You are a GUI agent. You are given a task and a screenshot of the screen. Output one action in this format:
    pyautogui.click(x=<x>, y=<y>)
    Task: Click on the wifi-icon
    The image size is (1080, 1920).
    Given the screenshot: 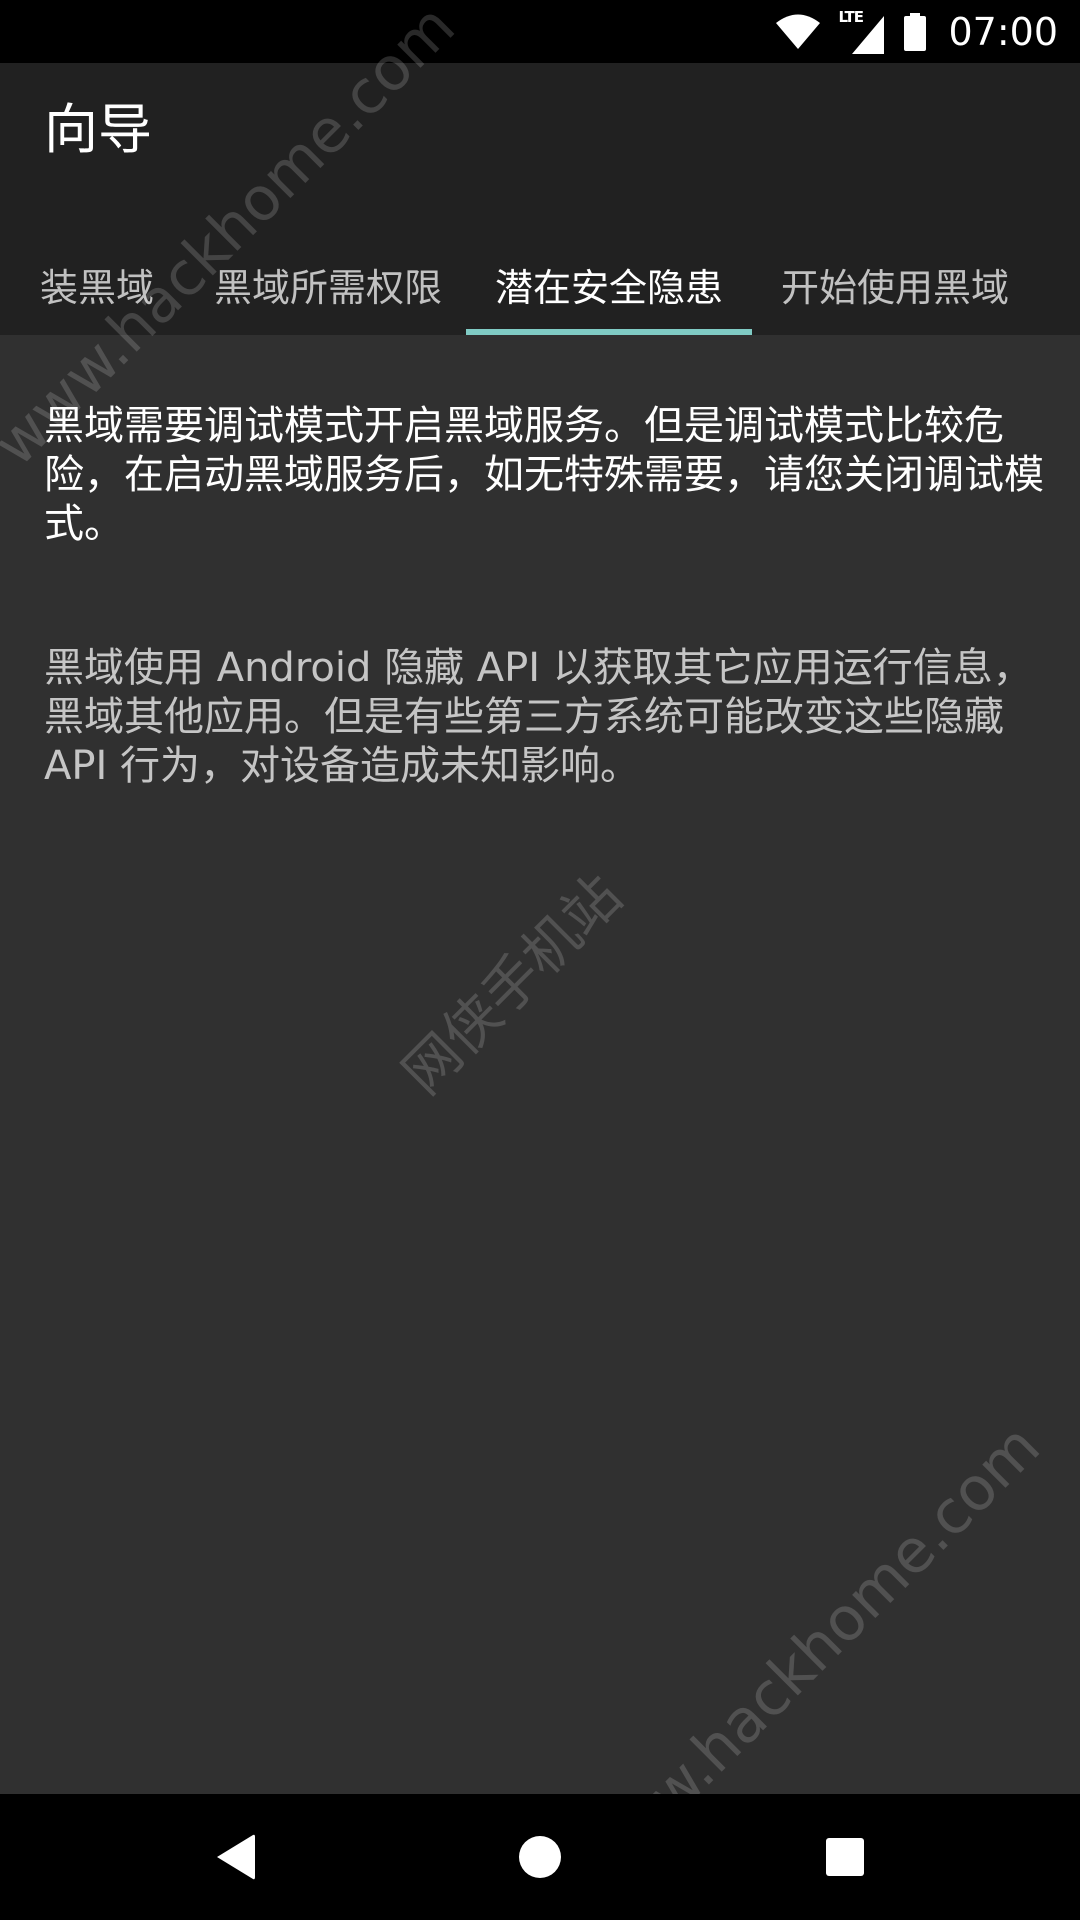 What is the action you would take?
    pyautogui.click(x=798, y=31)
    